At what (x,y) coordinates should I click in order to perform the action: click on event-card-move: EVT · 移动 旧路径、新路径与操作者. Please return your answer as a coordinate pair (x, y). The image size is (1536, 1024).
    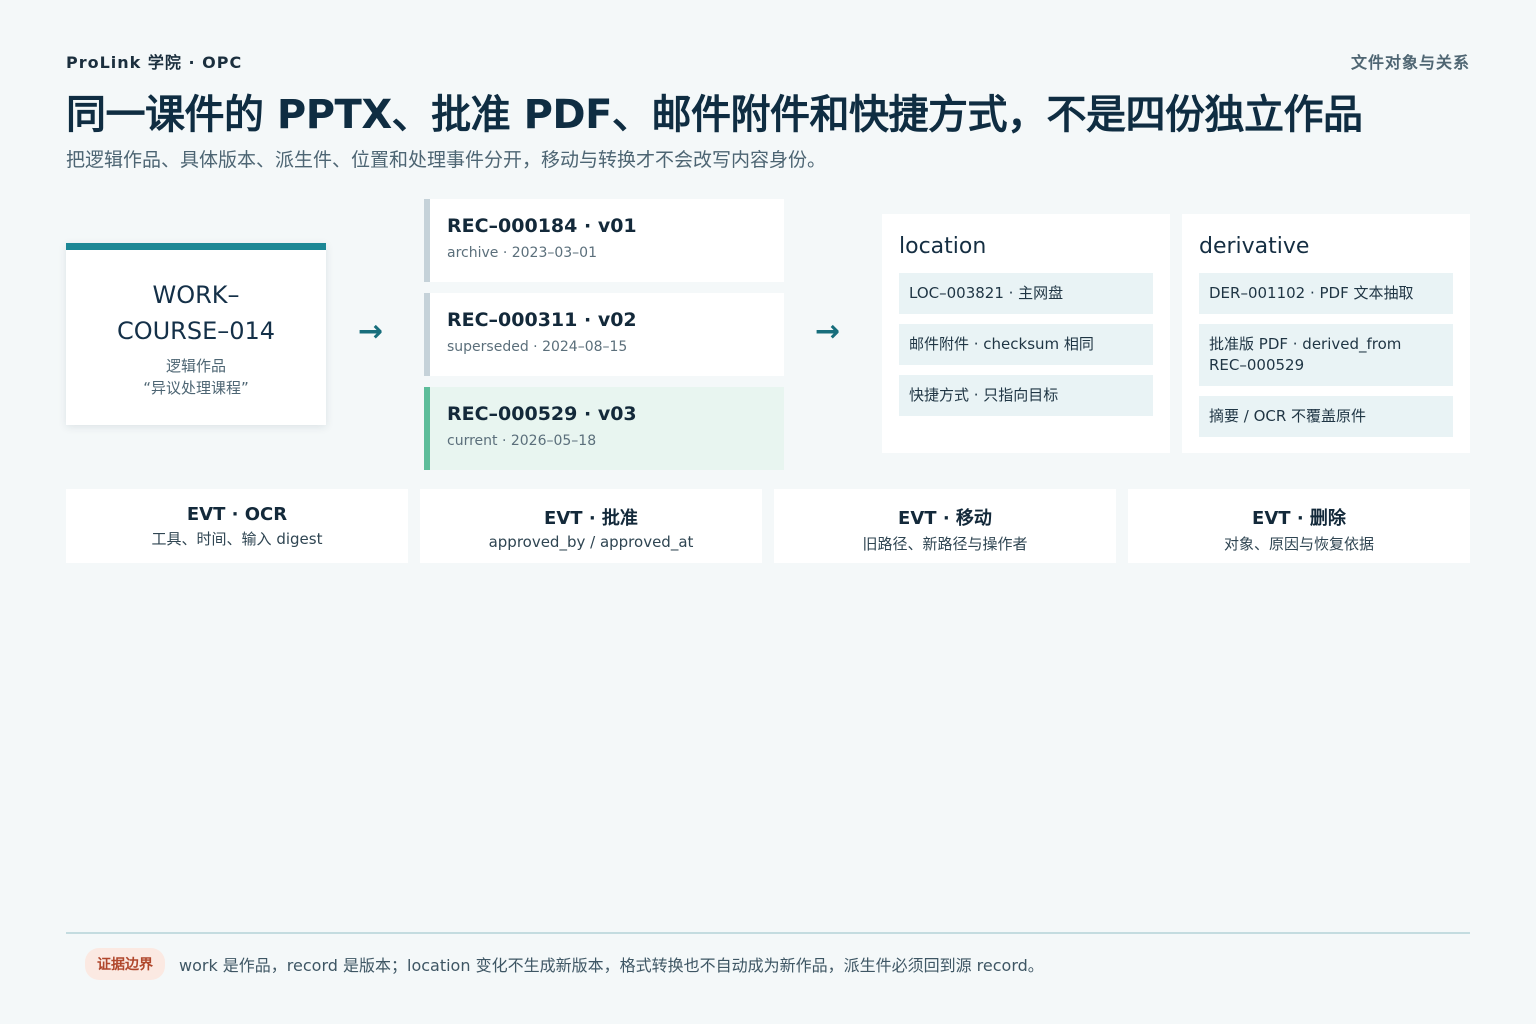
    Looking at the image, I should click on (945, 526).